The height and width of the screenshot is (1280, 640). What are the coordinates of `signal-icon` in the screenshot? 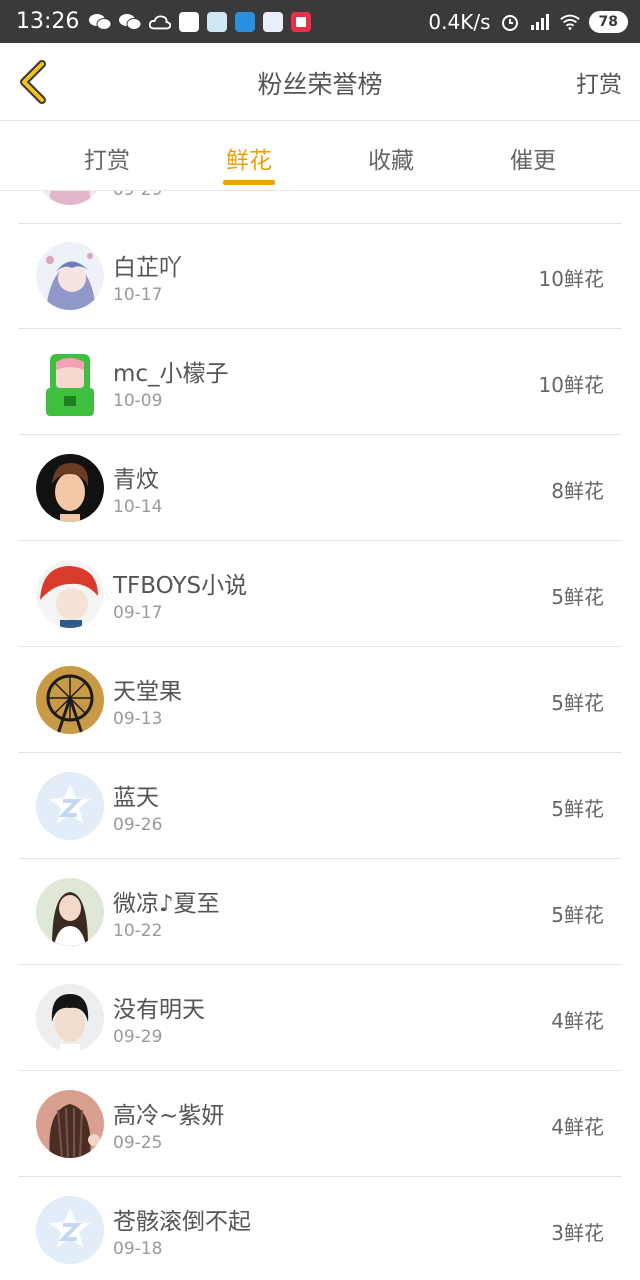 It's located at (540, 22).